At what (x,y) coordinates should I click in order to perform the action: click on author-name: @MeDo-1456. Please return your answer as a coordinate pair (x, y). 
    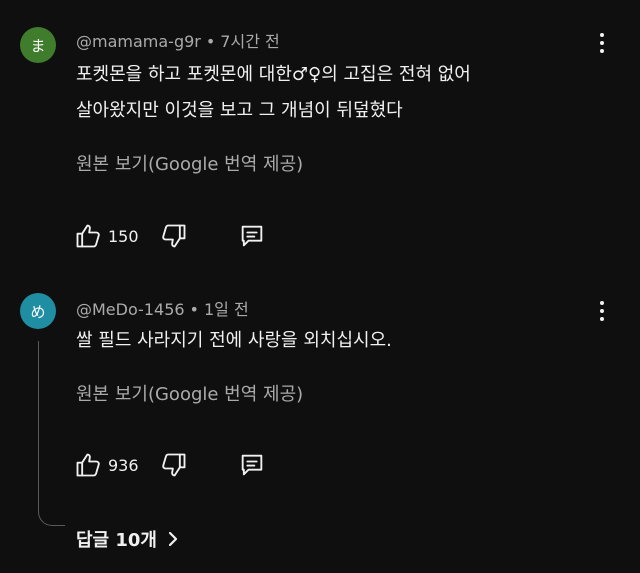
    Looking at the image, I should click on (130, 309).